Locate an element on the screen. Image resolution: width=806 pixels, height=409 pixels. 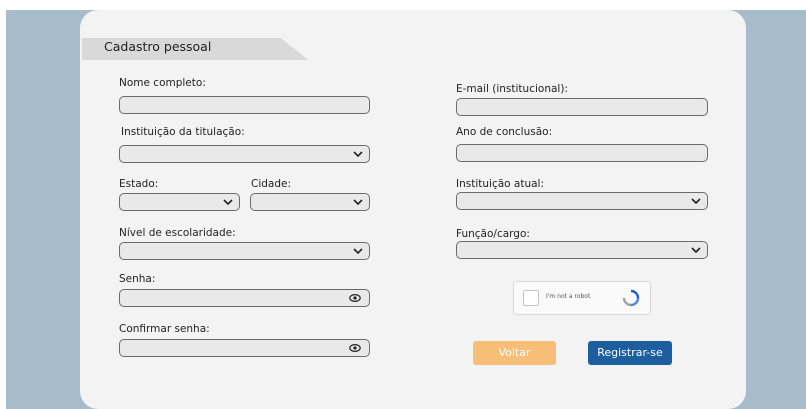
nome-label: Nome completo: is located at coordinates (162, 83).